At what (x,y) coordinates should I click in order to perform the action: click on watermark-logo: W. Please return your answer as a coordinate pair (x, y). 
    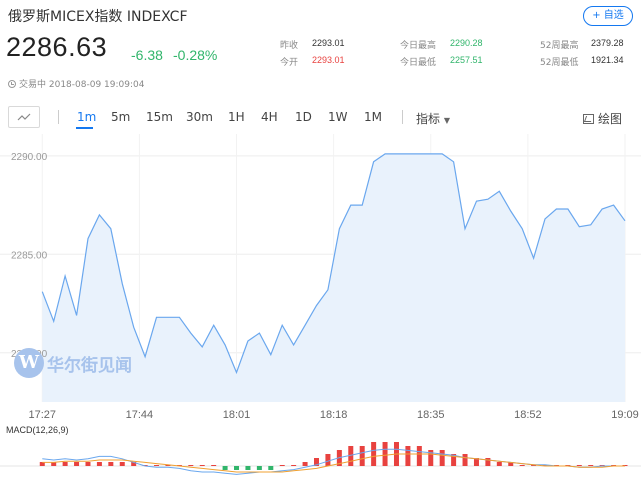
    Looking at the image, I should click on (29, 363).